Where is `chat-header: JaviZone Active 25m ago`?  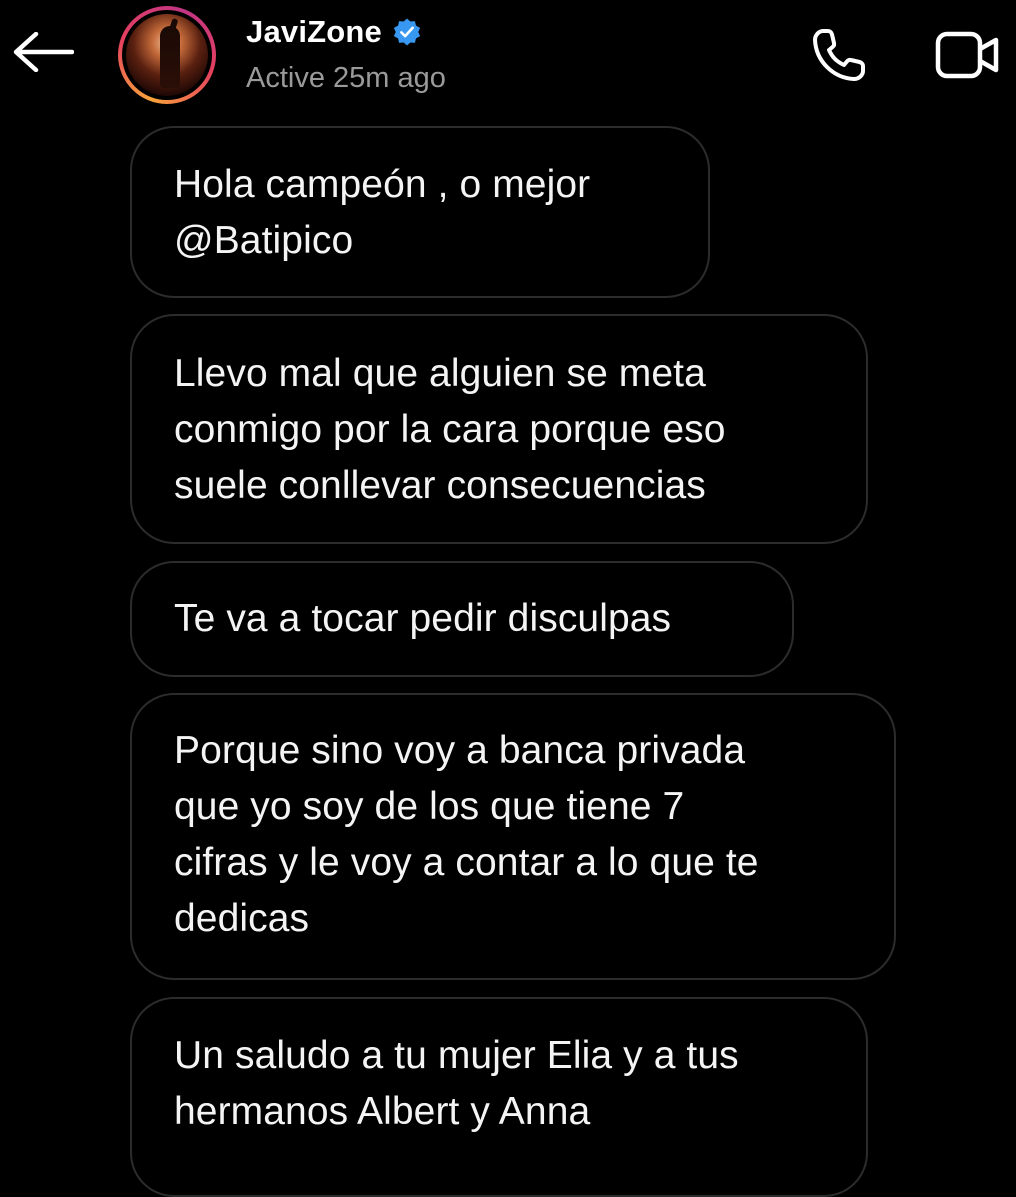 chat-header: JaviZone Active 25m ago is located at coordinates (508, 55).